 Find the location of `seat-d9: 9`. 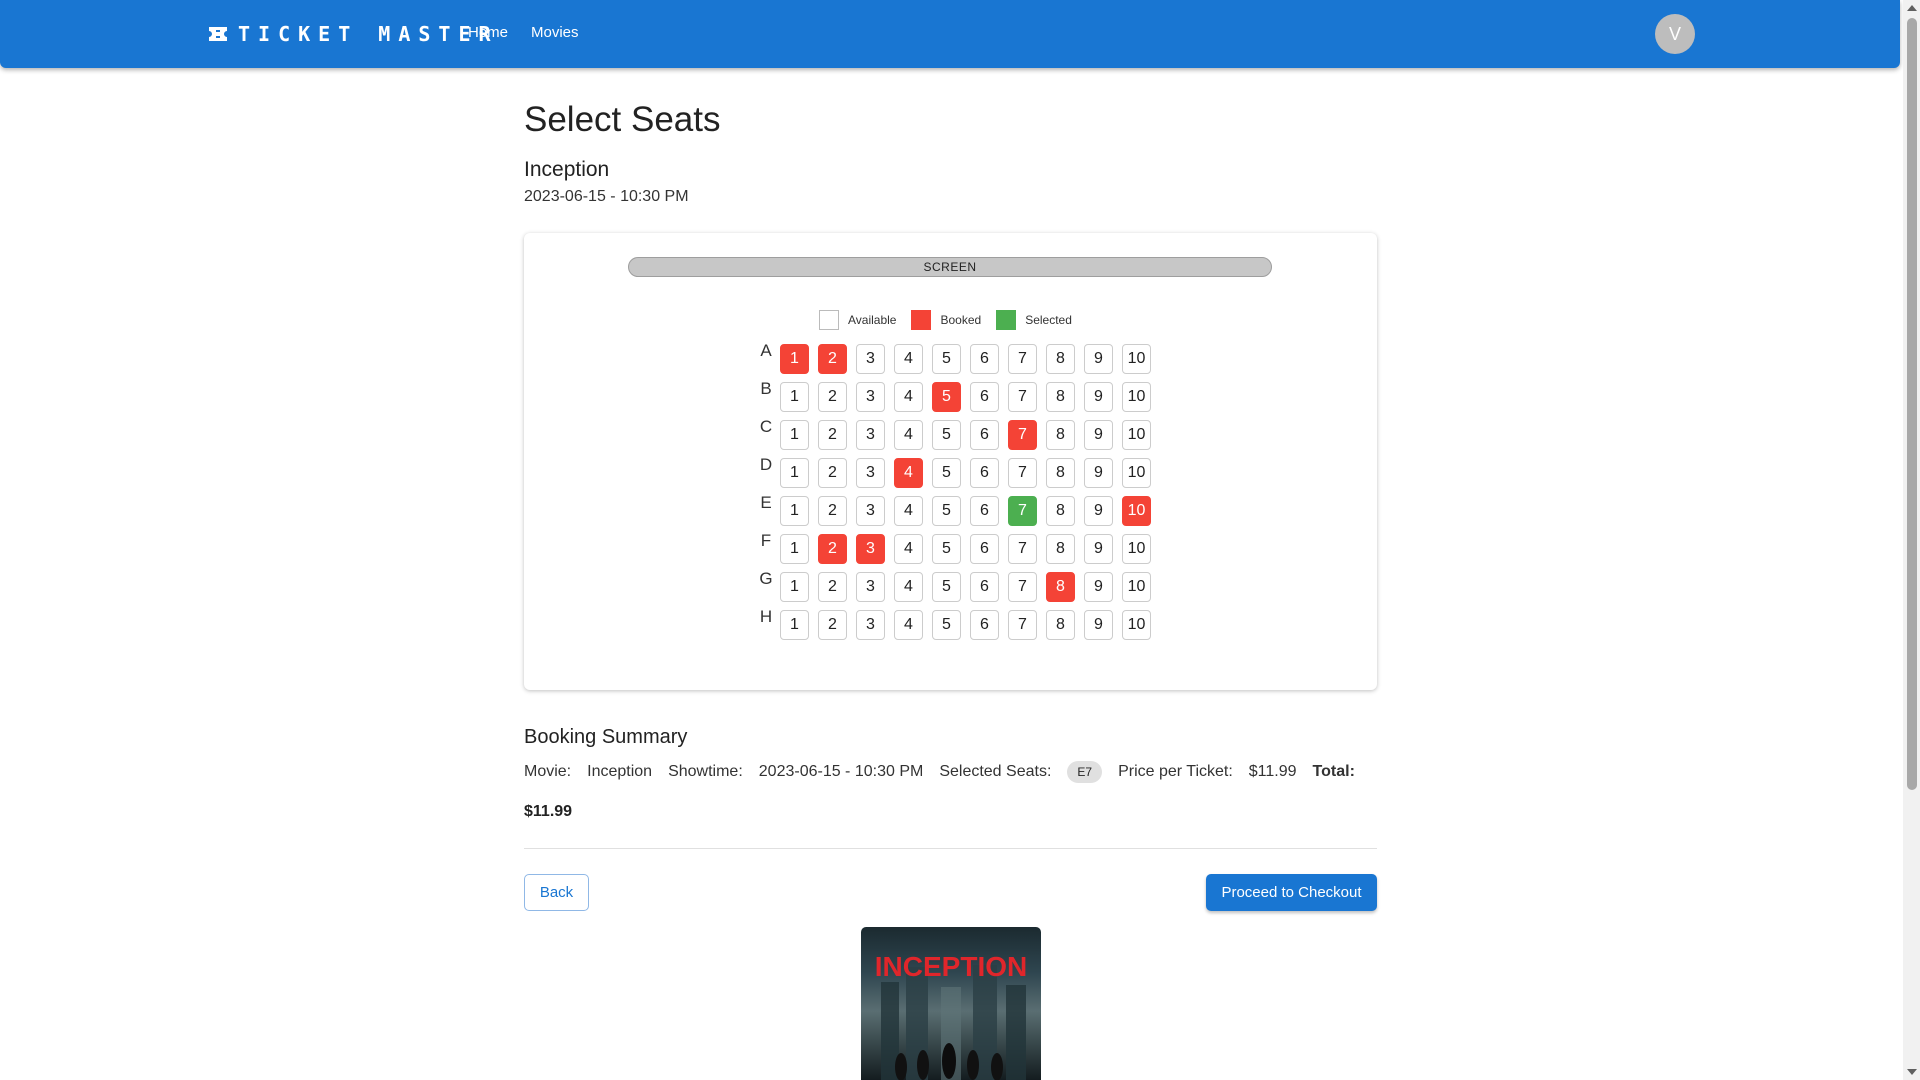

seat-d9: 9 is located at coordinates (1098, 473).